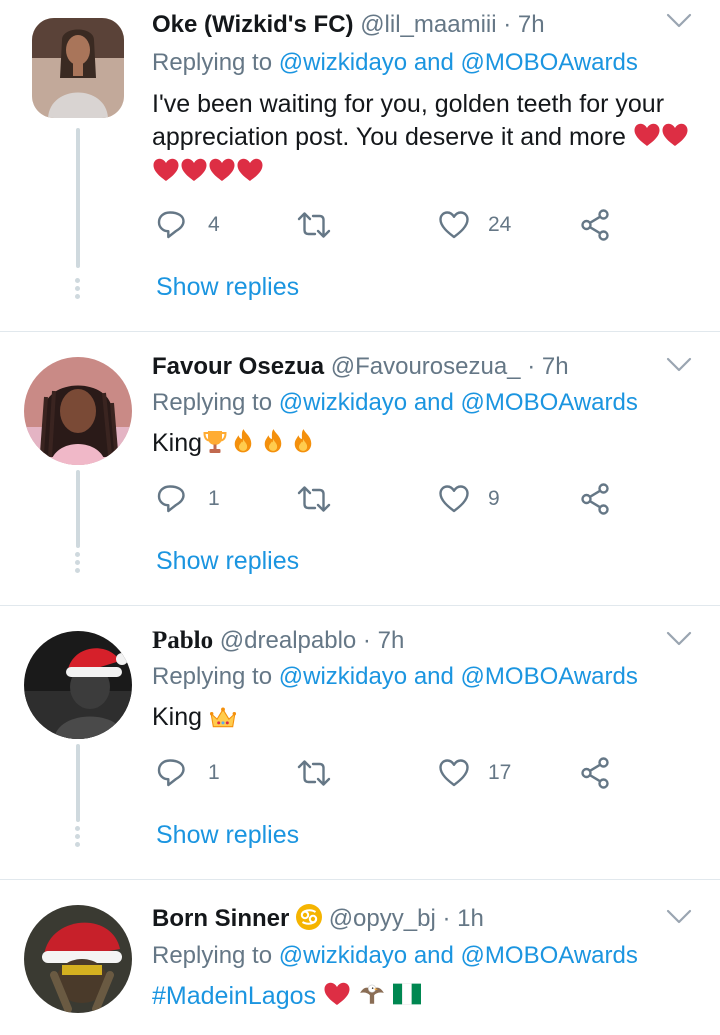  Describe the element at coordinates (422, 717) in the screenshot. I see `tweet-text: King` at that location.